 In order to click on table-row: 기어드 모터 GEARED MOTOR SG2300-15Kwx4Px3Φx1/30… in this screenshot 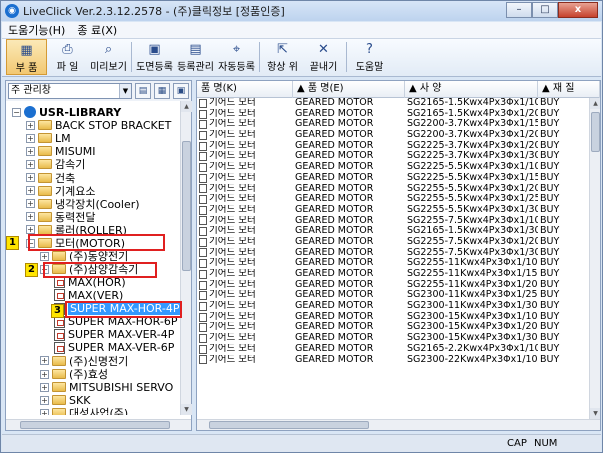, I will do `click(393, 338)`.